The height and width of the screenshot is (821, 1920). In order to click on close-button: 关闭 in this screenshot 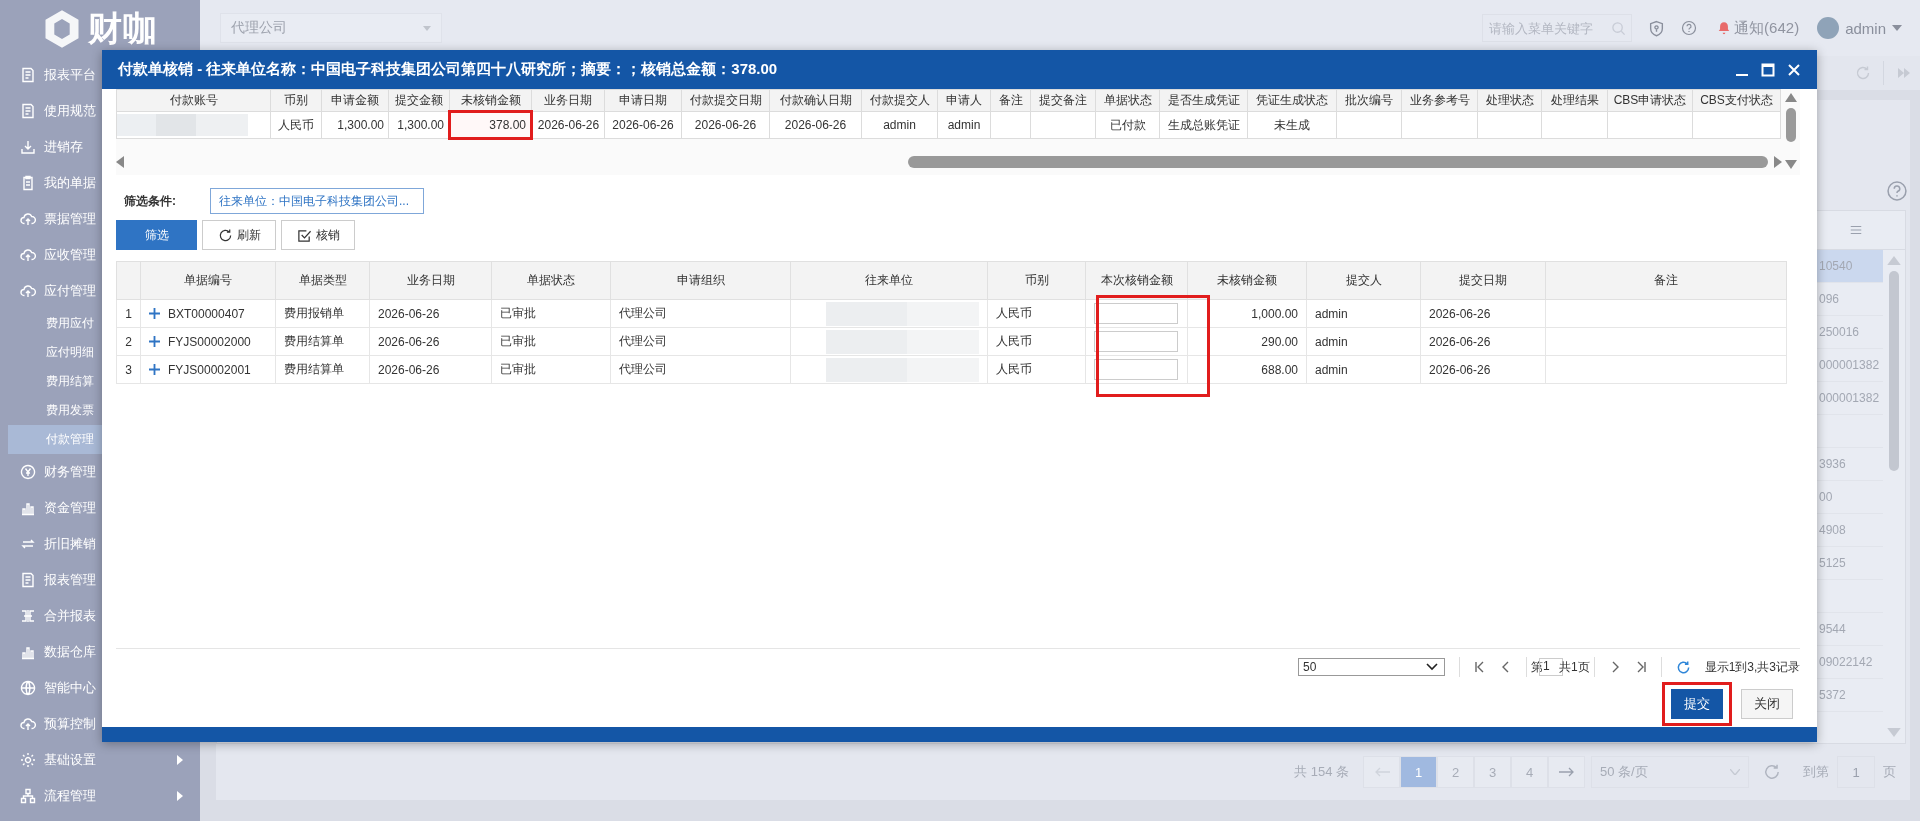, I will do `click(1767, 704)`.